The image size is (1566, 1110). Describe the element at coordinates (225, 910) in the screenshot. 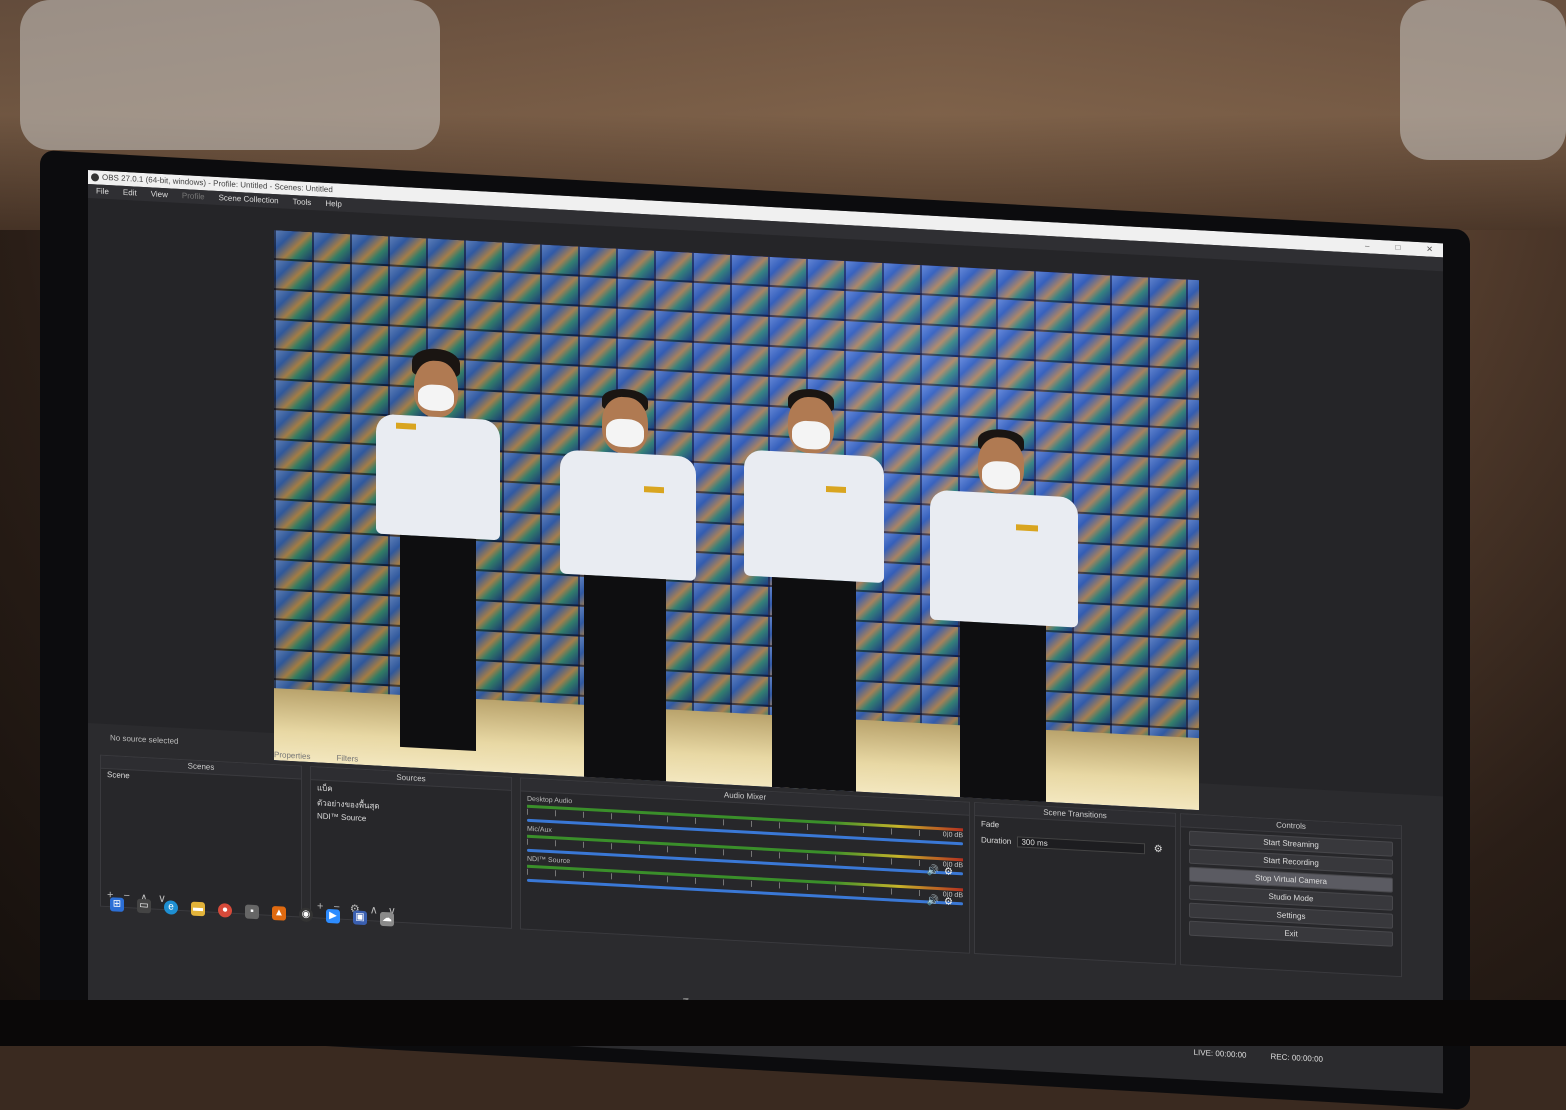

I see `chrome-icon: ●` at that location.